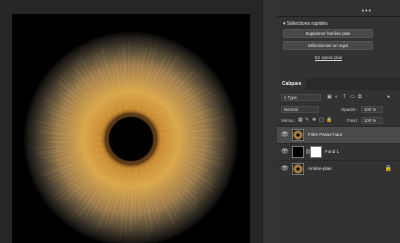  What do you see at coordinates (372, 109) in the screenshot?
I see `opacity-field: 100 %` at bounding box center [372, 109].